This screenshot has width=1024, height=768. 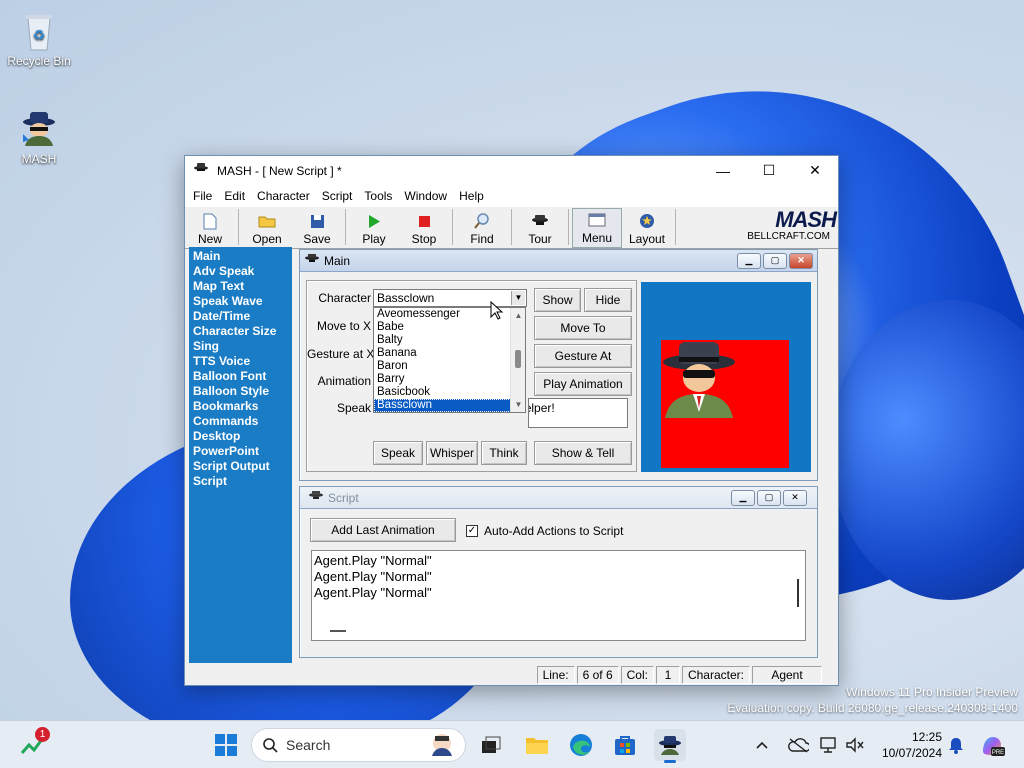 I want to click on tour-button: Tour, so click(x=540, y=230).